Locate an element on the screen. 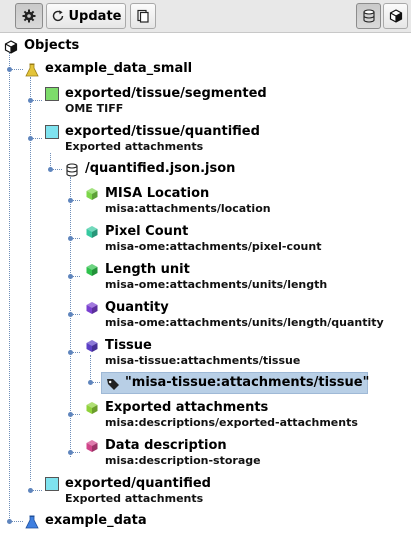 This screenshot has height=541, width=411. tag-icon is located at coordinates (113, 385).